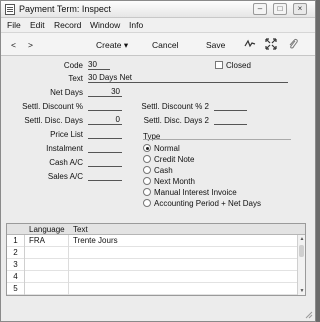 Image resolution: width=320 pixels, height=322 pixels. I want to click on settl-disc-days-field: 0, so click(105, 120).